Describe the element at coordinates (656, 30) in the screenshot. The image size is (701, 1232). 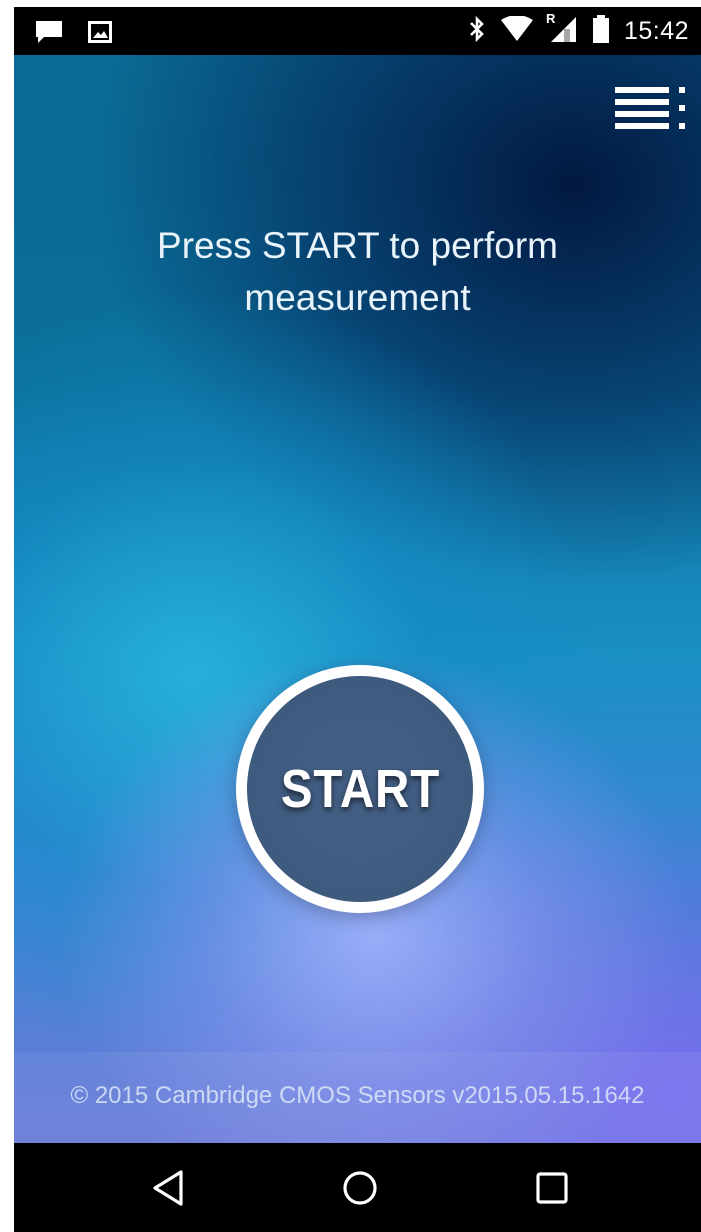
I see `clock: 15:42` at that location.